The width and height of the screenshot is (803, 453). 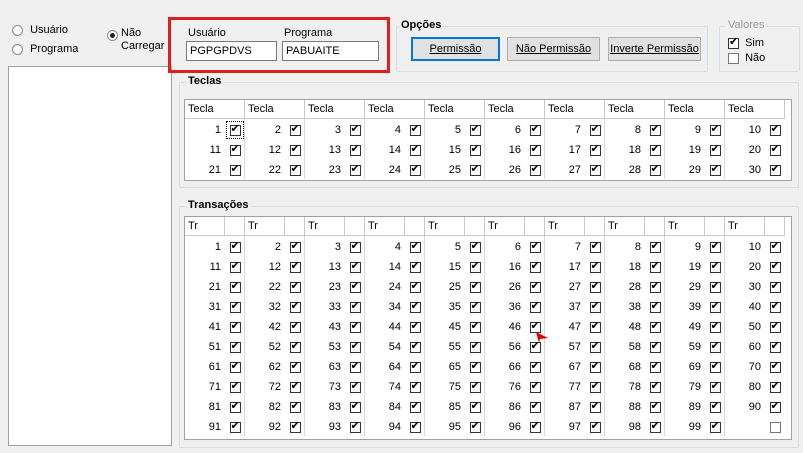 What do you see at coordinates (654, 49) in the screenshot?
I see `inverte-permissao-button: Inverte Permissão` at bounding box center [654, 49].